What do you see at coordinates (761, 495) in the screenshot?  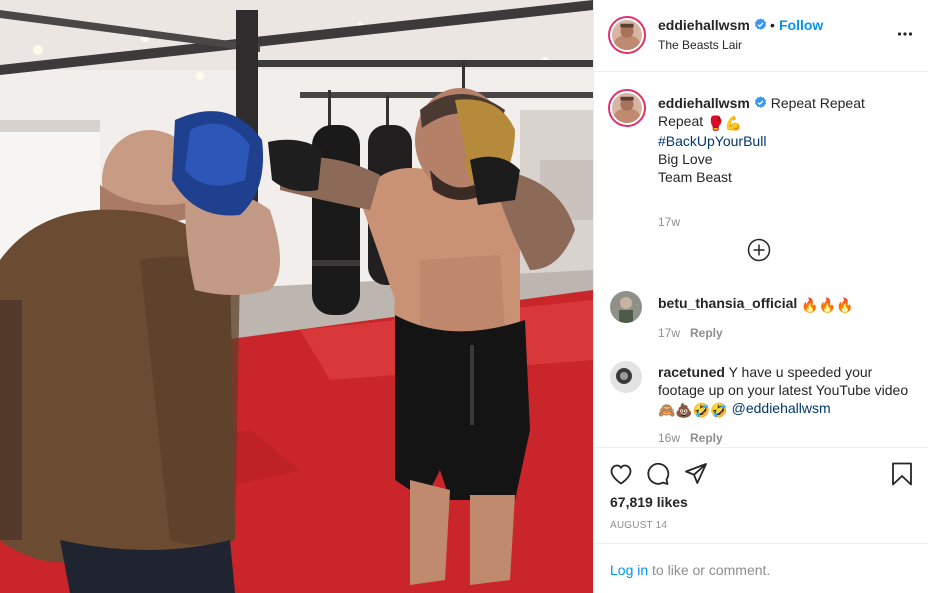 I see `post-actions: 67,819 likes AUGUST 14` at bounding box center [761, 495].